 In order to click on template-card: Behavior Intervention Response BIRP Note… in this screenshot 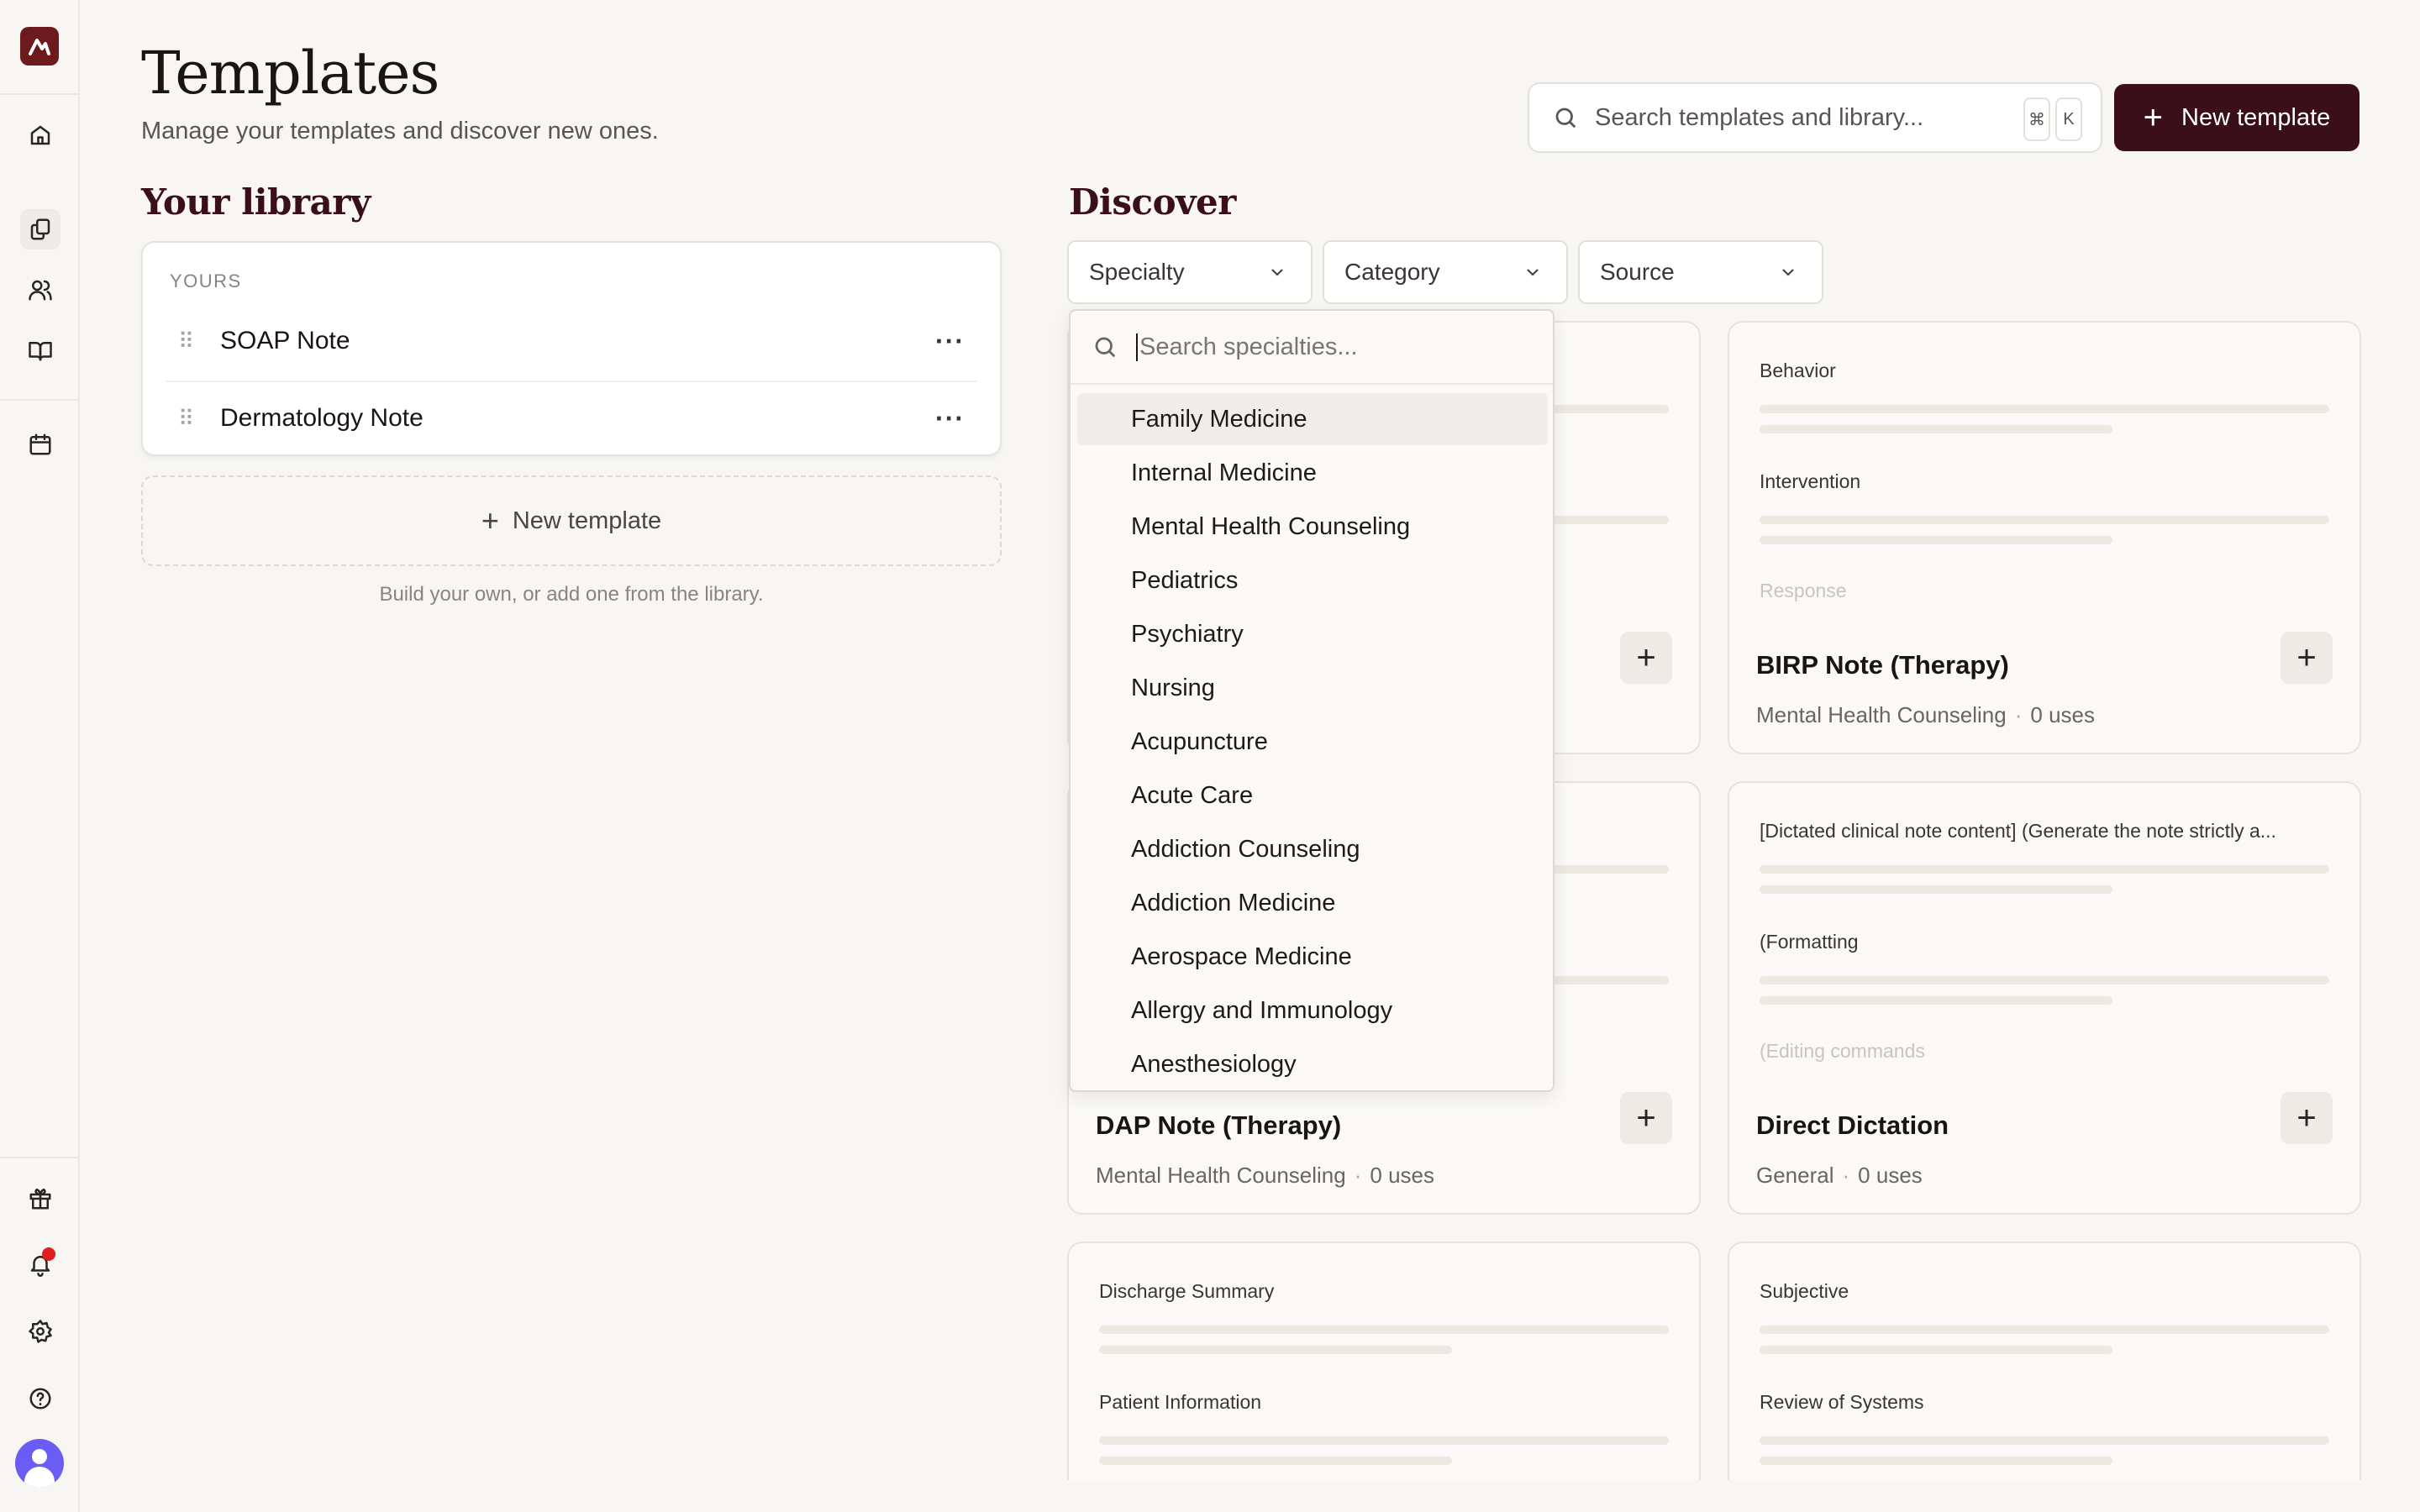, I will do `click(2044, 537)`.